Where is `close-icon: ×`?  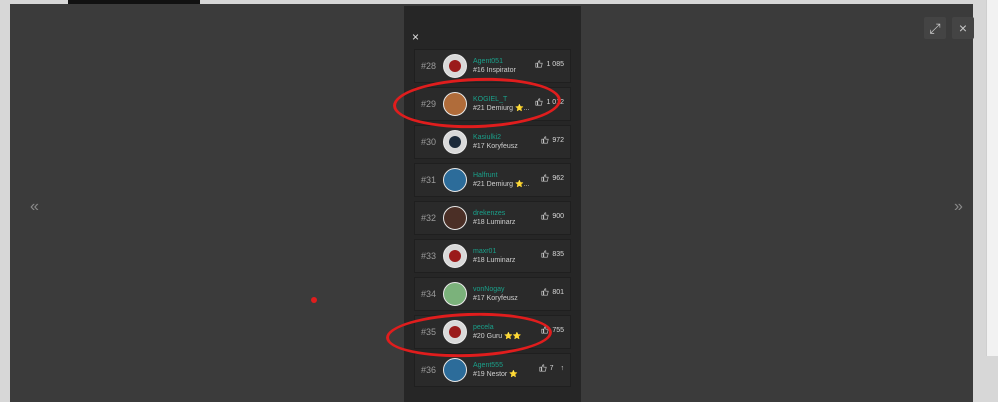
close-icon: × is located at coordinates (963, 28).